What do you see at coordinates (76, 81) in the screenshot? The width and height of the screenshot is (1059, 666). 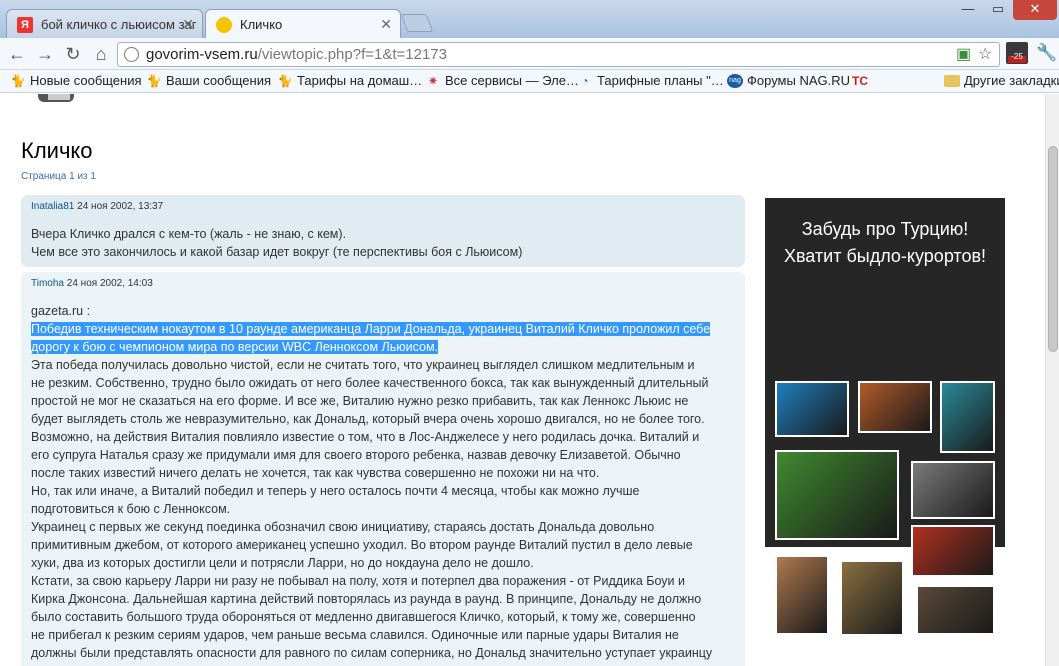 I see `bookmark-new-posts: 🐈 Новые сообщения` at bounding box center [76, 81].